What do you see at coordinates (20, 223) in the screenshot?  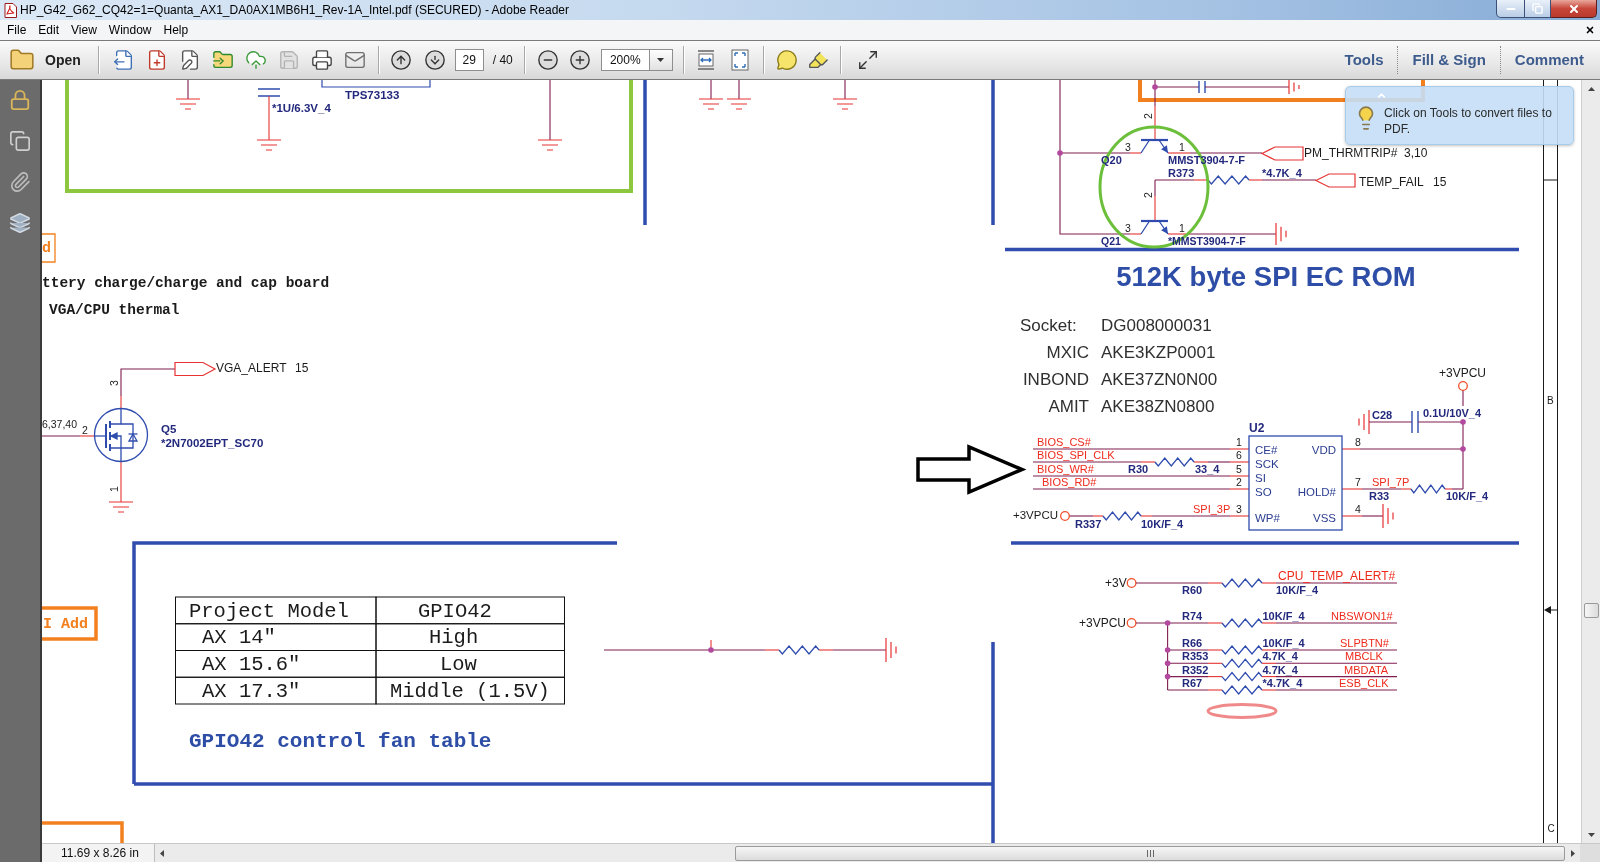 I see `layers-icon` at bounding box center [20, 223].